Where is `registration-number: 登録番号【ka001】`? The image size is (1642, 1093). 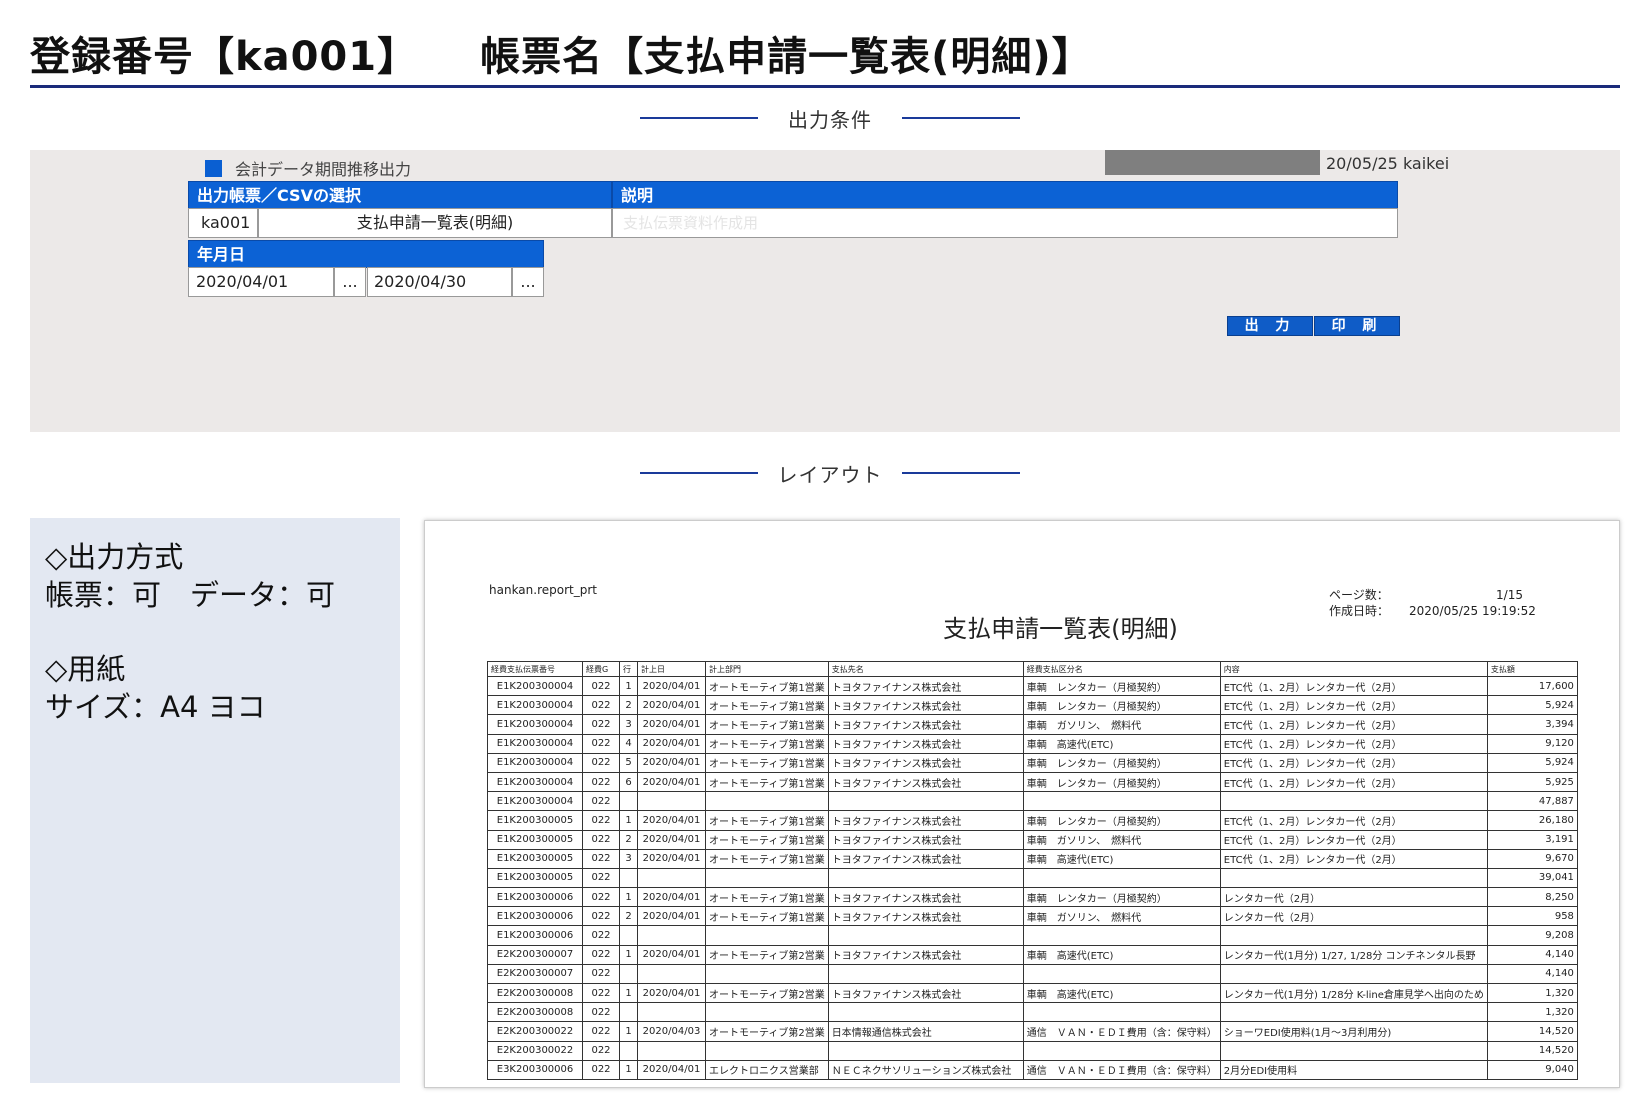 registration-number: 登録番号【ka001】 is located at coordinates (224, 57).